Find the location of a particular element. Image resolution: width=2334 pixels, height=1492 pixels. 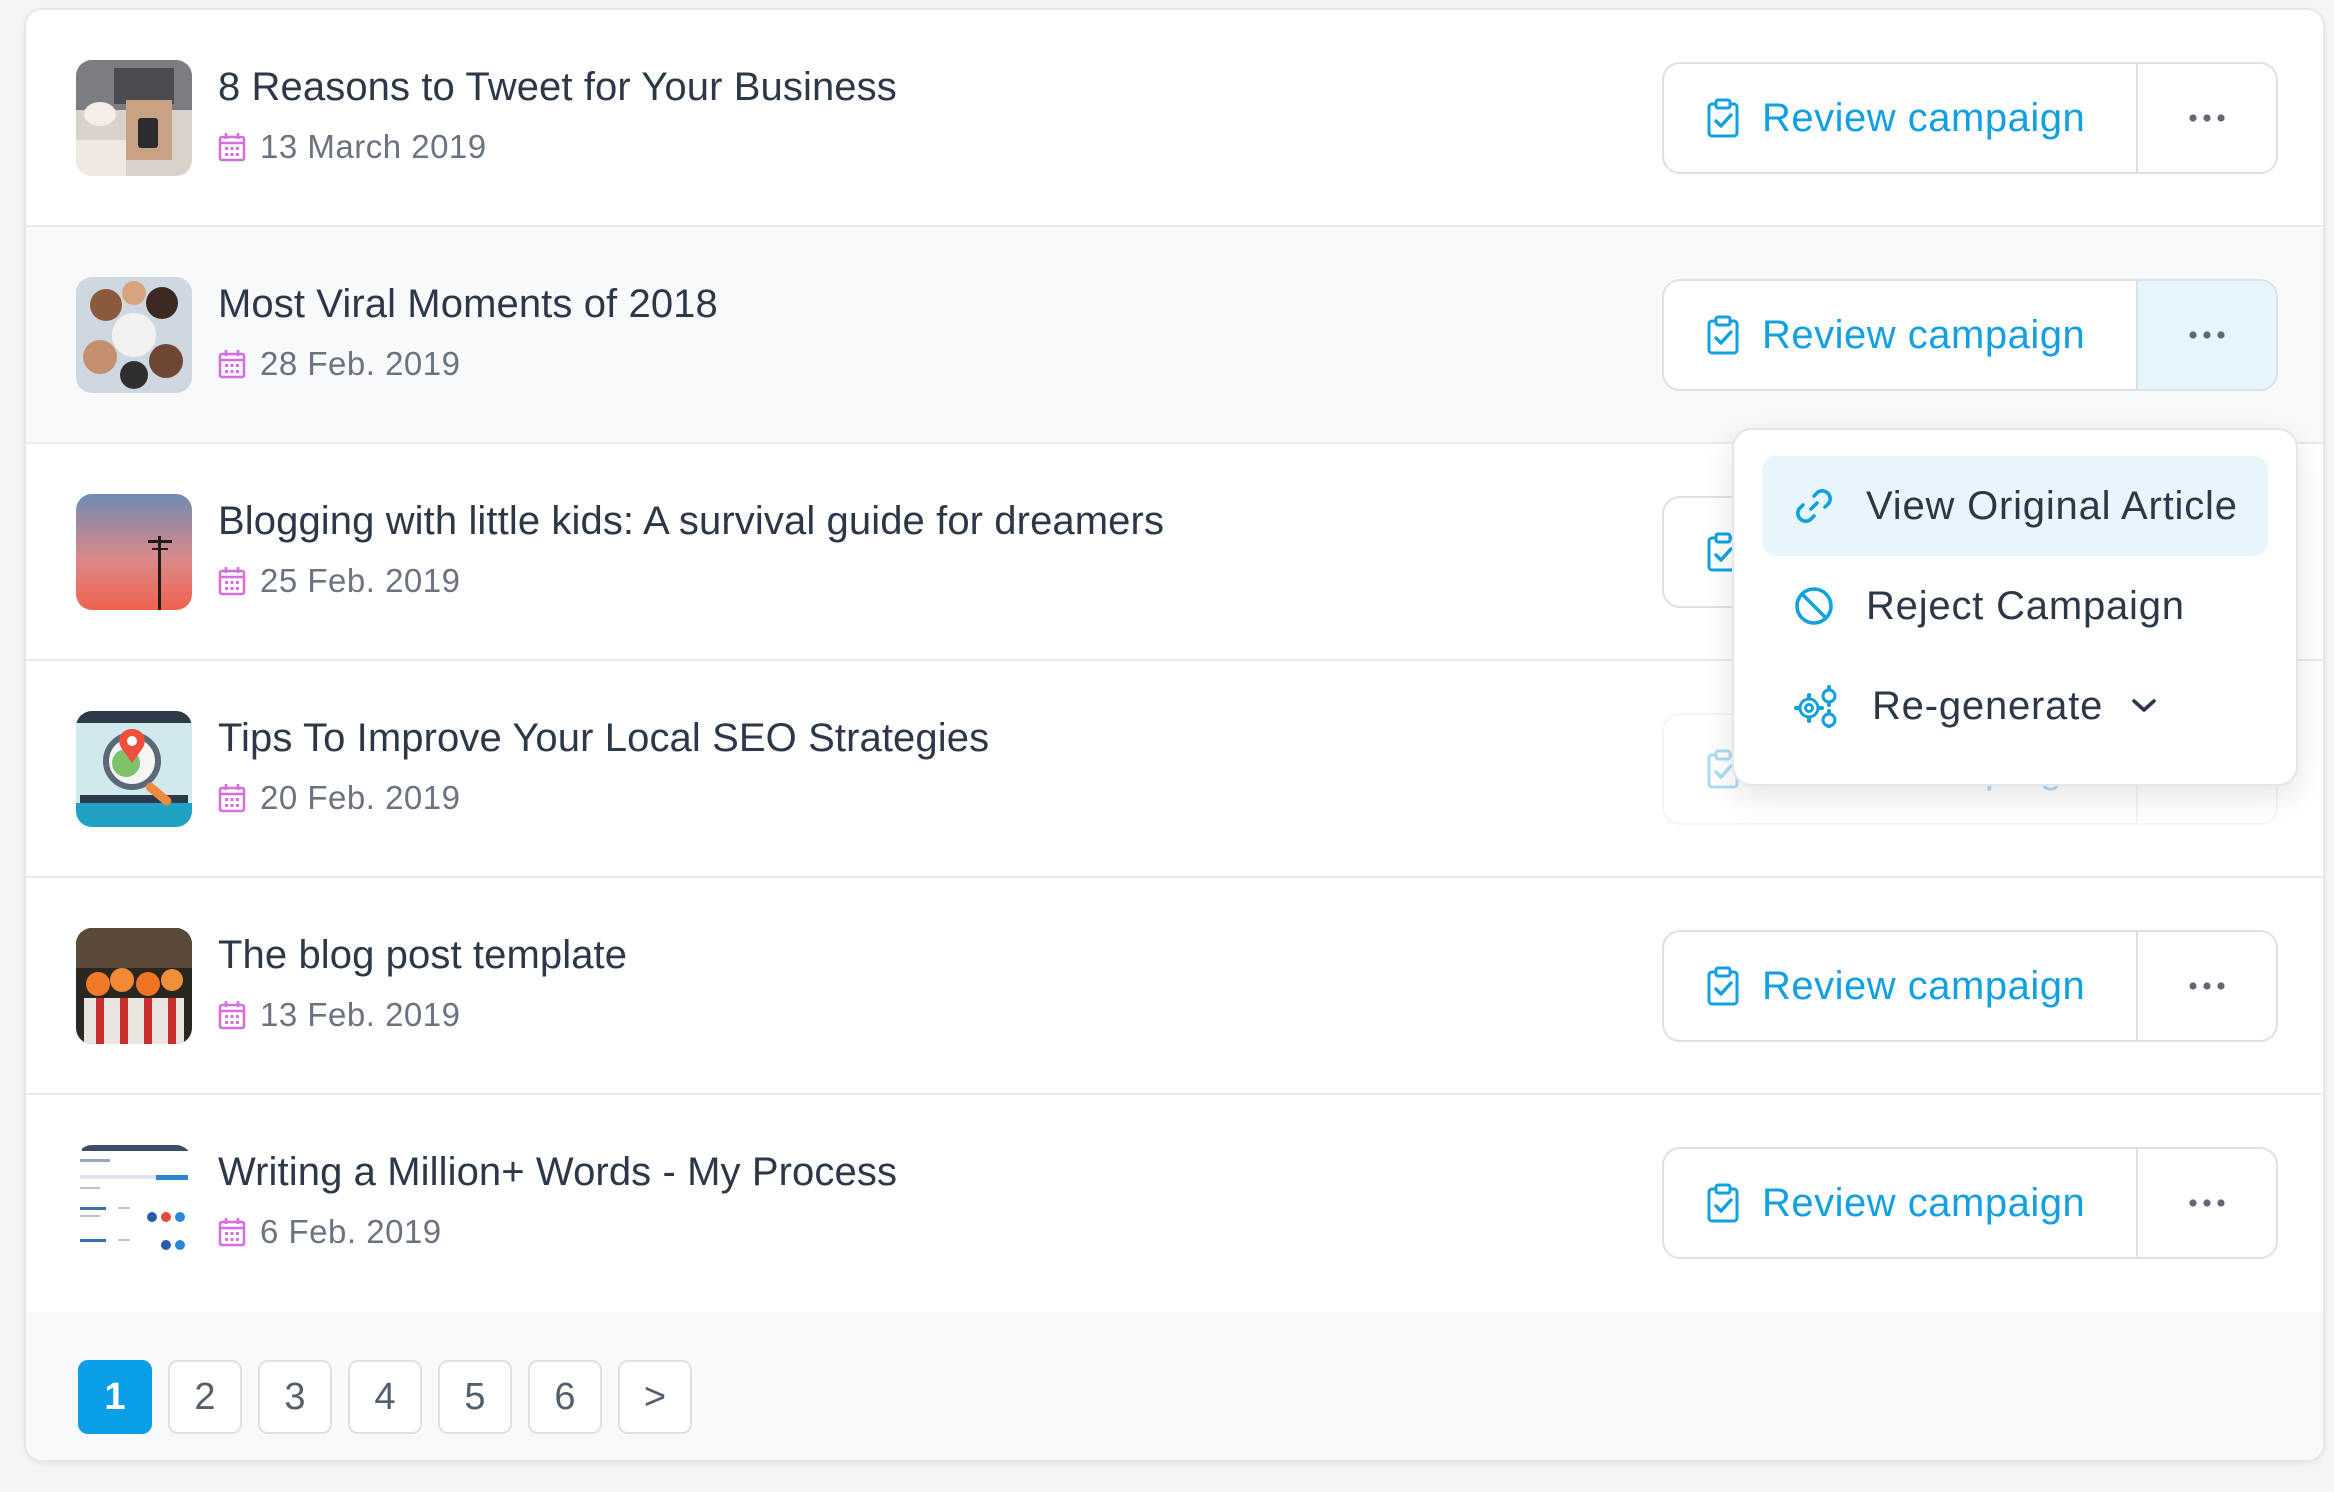

article-title: Writing a Million+ Words - My Process is located at coordinates (558, 1172).